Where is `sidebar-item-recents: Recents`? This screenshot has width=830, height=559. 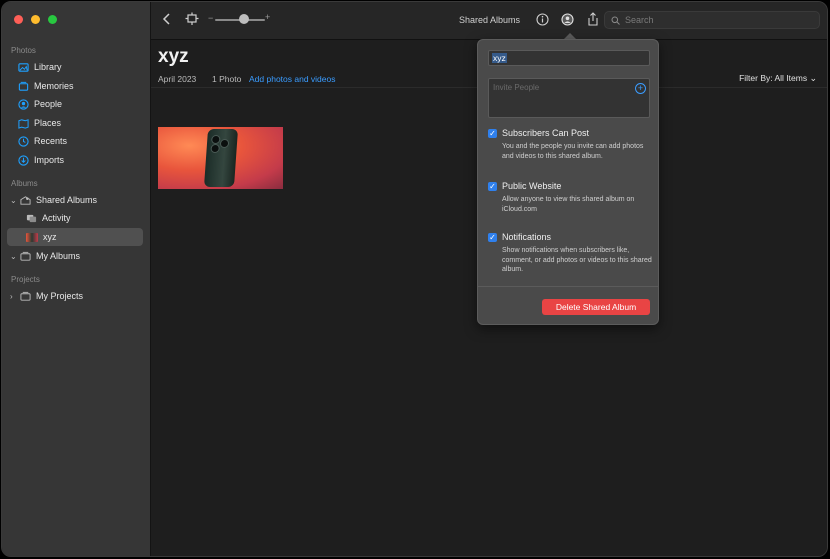
sidebar-item-recents: Recents is located at coordinates (75, 141).